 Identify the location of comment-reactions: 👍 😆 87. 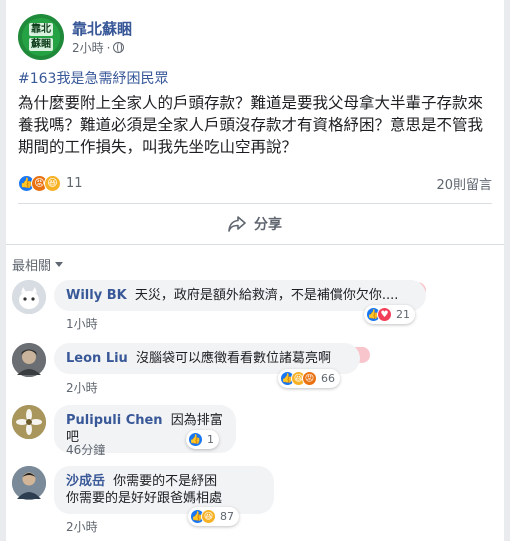
(213, 516).